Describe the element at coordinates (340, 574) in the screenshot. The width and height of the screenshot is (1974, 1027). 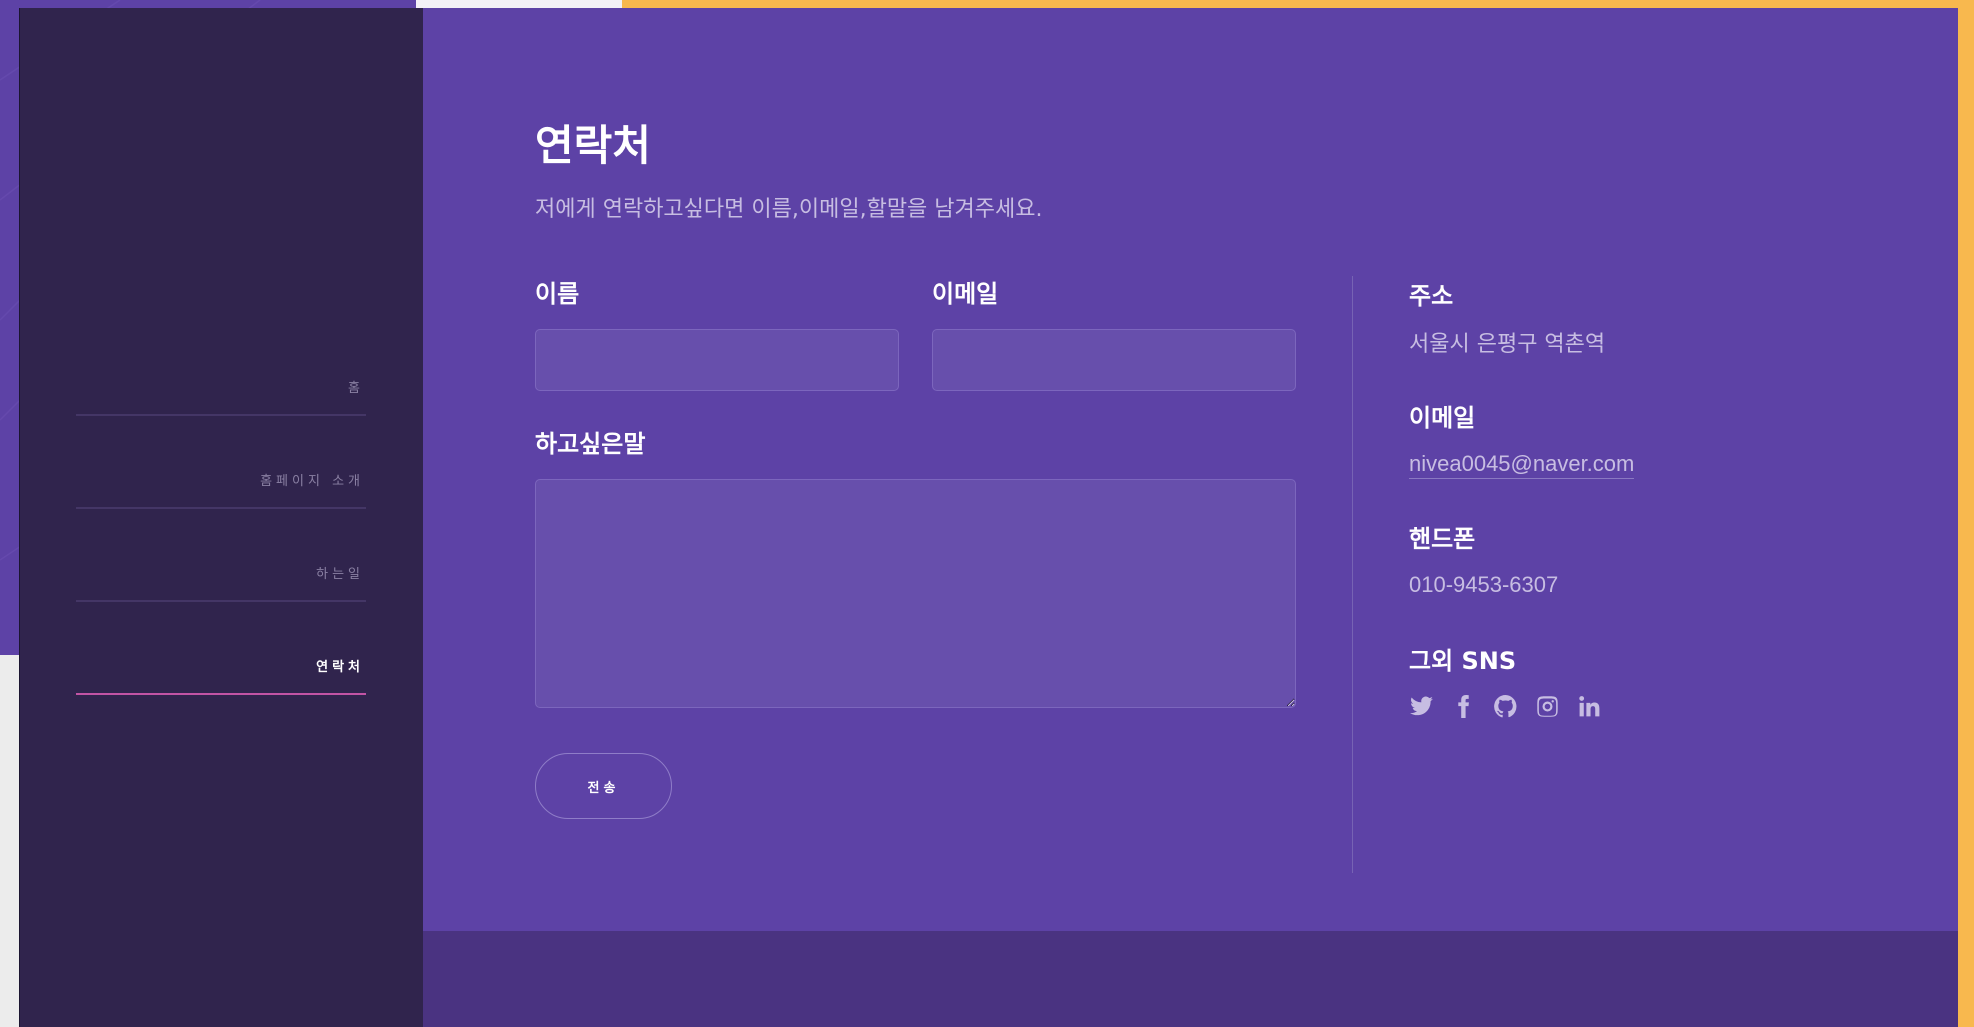
I see `sidebar-item-label: 하는일` at that location.